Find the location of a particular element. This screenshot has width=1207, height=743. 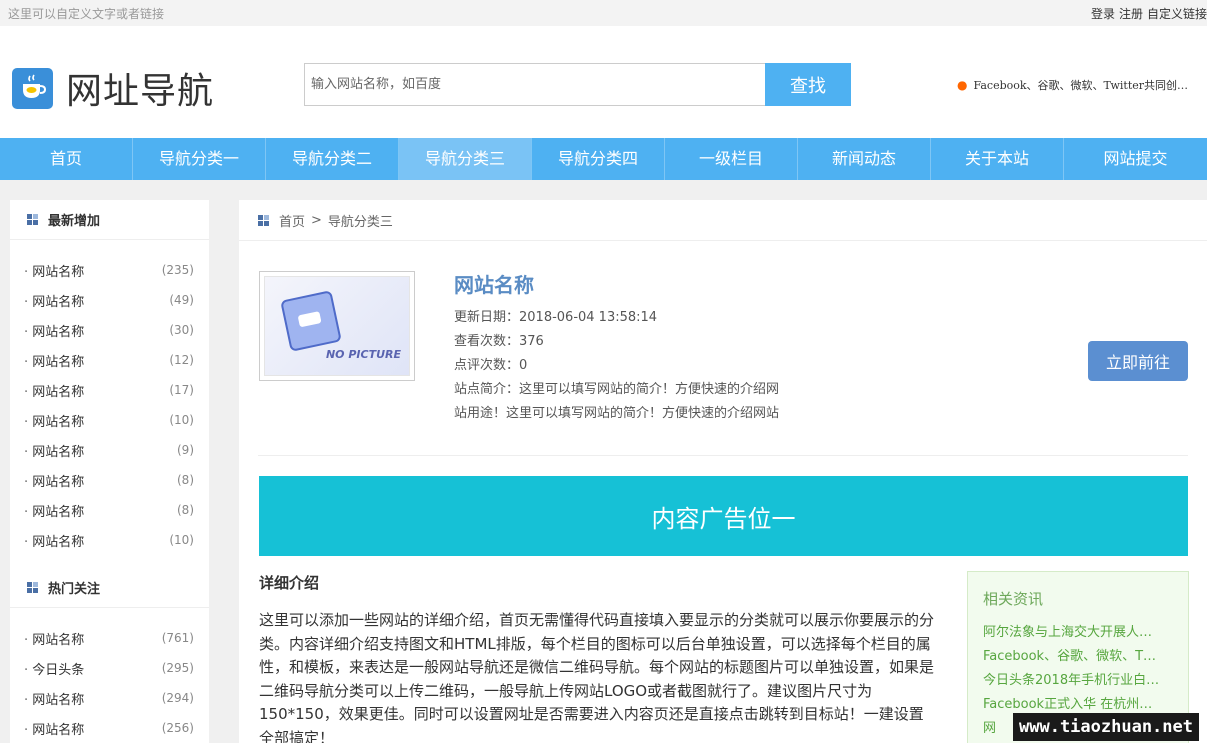

list-item-count: (761) is located at coordinates (177, 638).